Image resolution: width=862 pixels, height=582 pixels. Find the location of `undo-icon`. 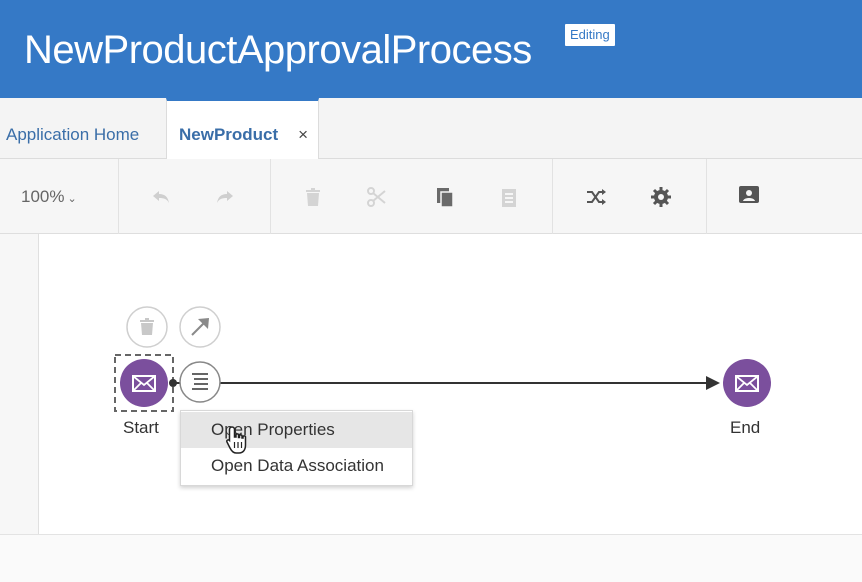

undo-icon is located at coordinates (161, 197).